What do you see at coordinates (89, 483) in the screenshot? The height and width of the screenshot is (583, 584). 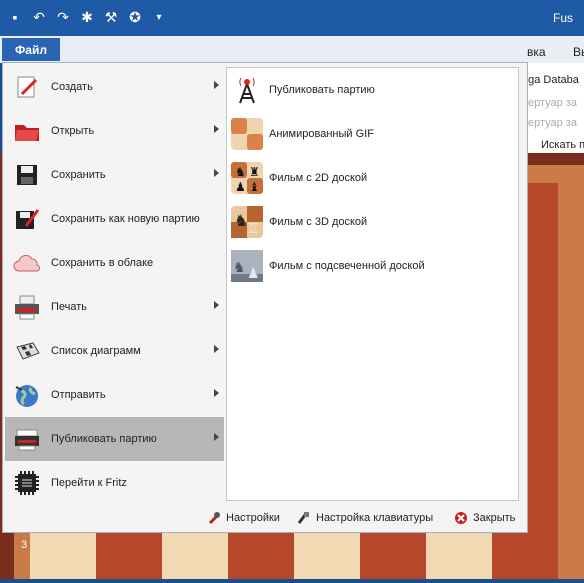 I see `menu-item-label: Перейти к Fritz` at bounding box center [89, 483].